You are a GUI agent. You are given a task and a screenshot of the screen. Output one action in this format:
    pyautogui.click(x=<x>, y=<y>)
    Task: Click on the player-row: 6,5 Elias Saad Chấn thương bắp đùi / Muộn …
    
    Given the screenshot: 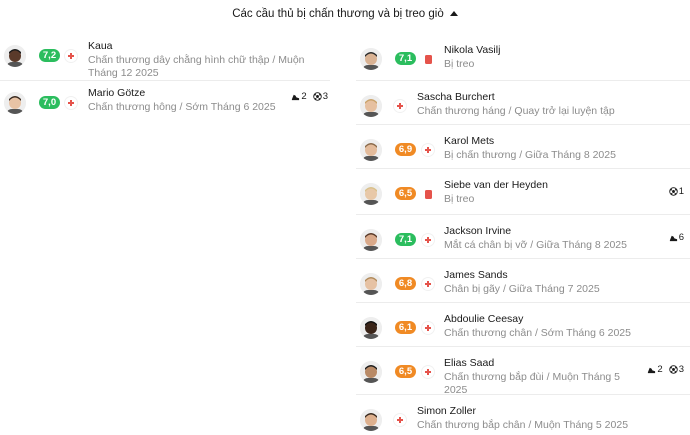 What is the action you would take?
    pyautogui.click(x=523, y=371)
    